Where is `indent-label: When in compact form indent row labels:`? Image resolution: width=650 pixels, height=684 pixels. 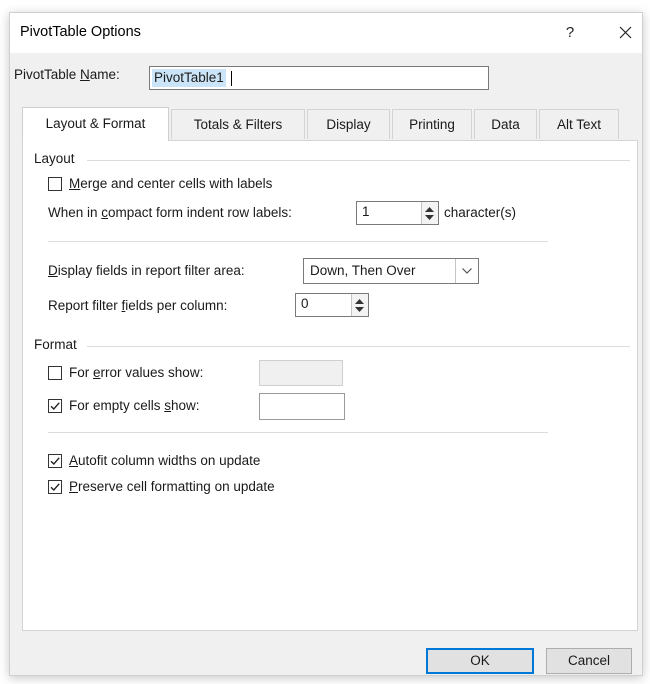 indent-label: When in compact form indent row labels: is located at coordinates (170, 212).